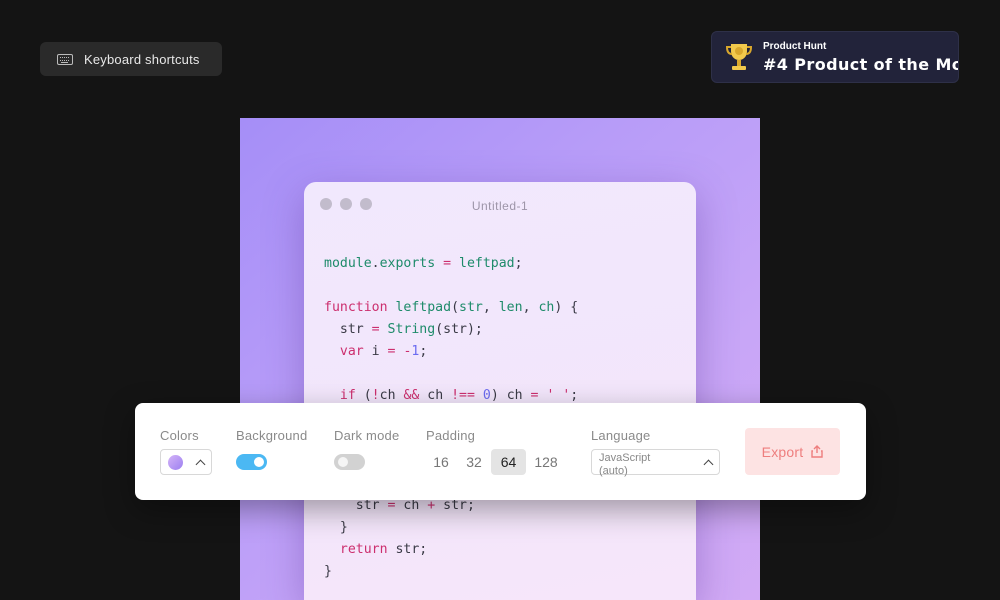 Image resolution: width=1000 pixels, height=600 pixels. I want to click on colors-picker-button, so click(186, 462).